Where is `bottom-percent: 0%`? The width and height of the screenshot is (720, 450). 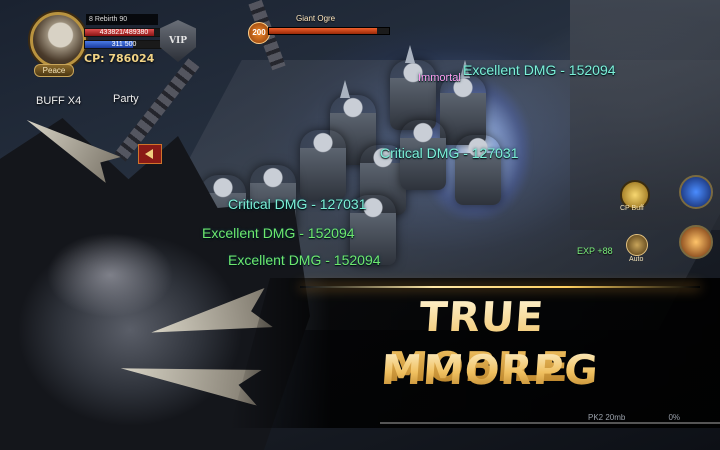 bottom-percent: 0% is located at coordinates (674, 417).